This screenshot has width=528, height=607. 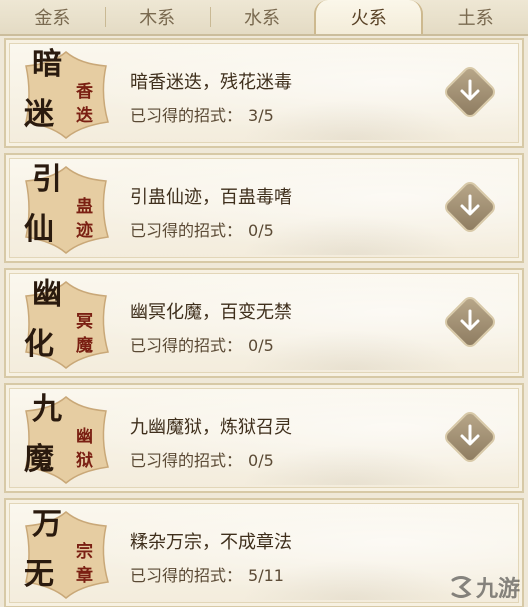 I want to click on tab-fire: 火系, so click(x=369, y=17).